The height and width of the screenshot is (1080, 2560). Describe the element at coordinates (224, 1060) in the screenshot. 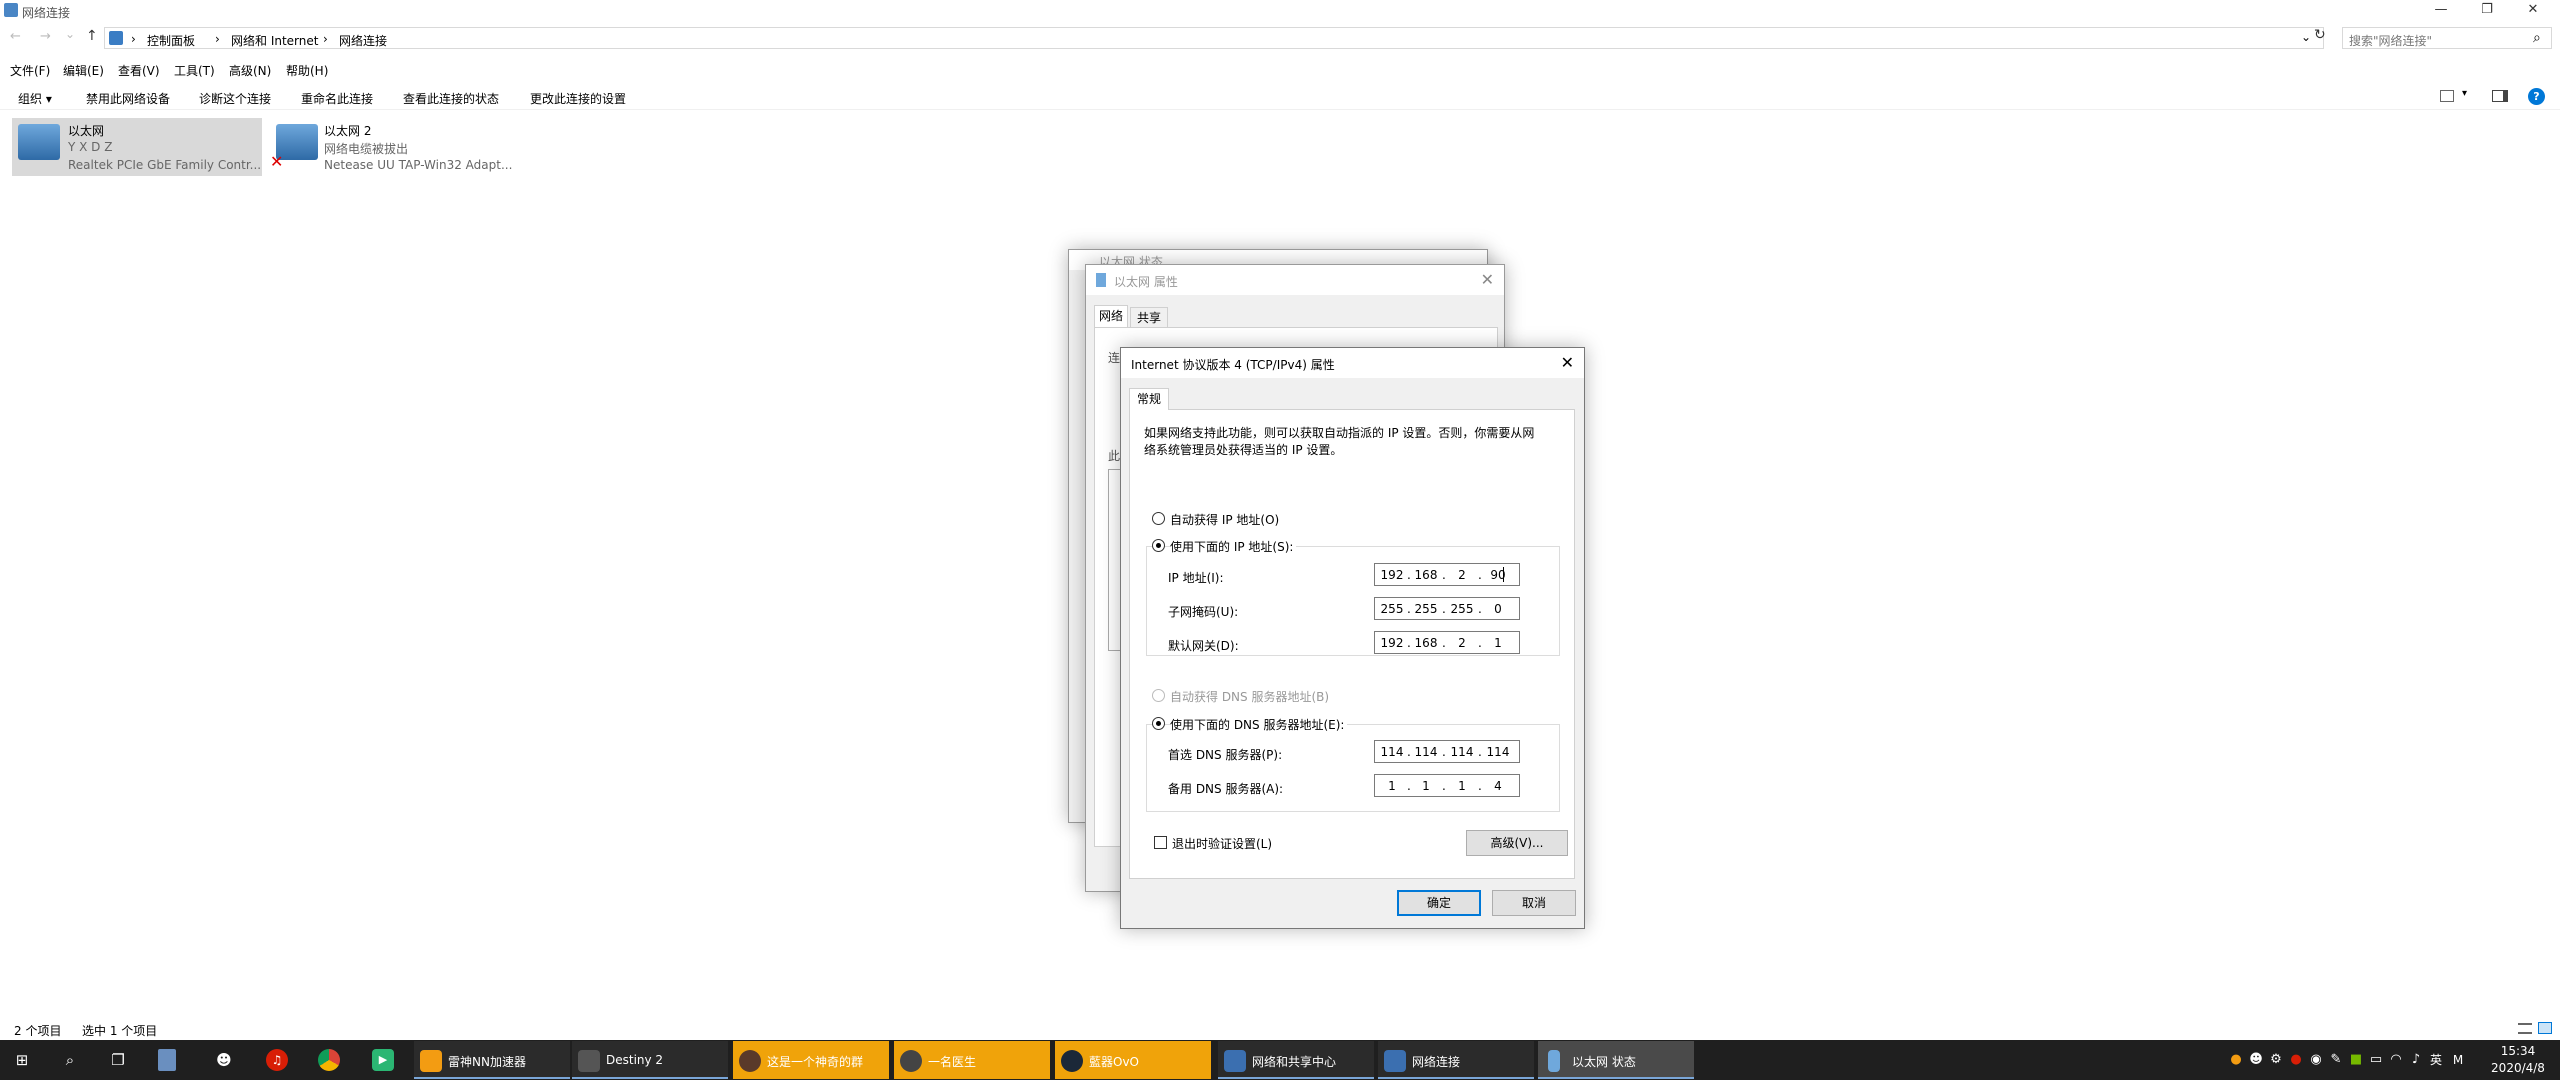

I see `qq-icon: ☻` at that location.